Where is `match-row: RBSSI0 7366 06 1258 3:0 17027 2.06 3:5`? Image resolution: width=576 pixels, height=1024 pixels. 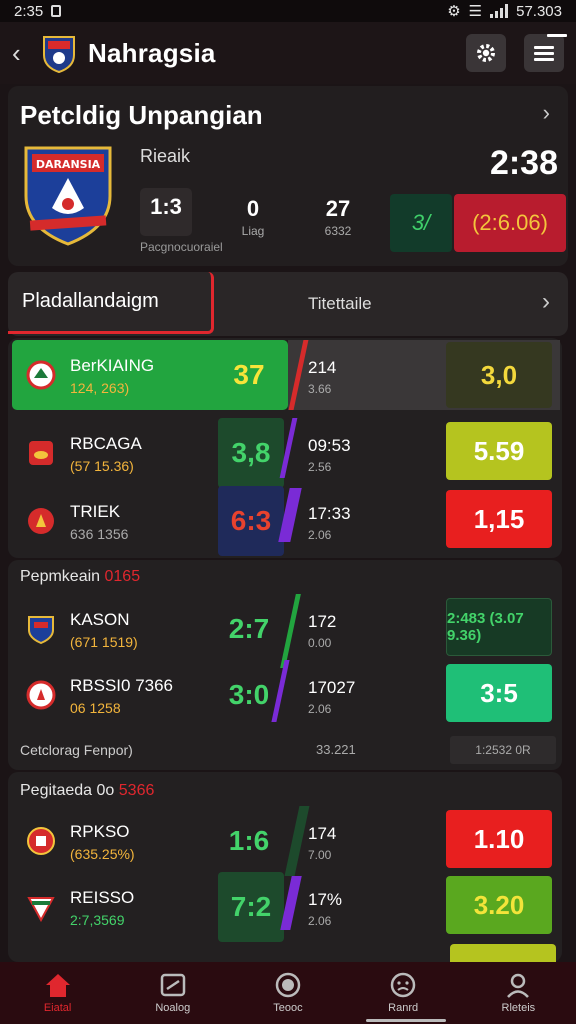 match-row: RBSSI0 7366 06 1258 3:0 17027 2.06 3:5 is located at coordinates (285, 695).